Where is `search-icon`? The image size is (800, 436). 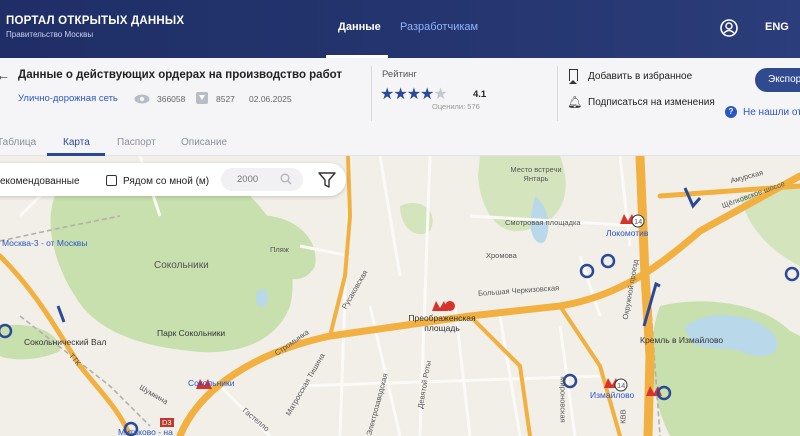 search-icon is located at coordinates (286, 179).